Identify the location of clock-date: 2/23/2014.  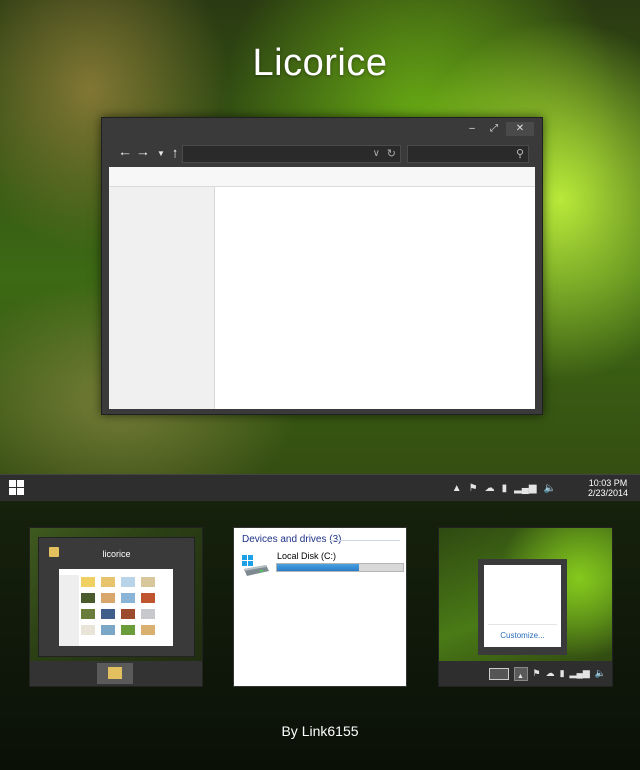
(607, 493).